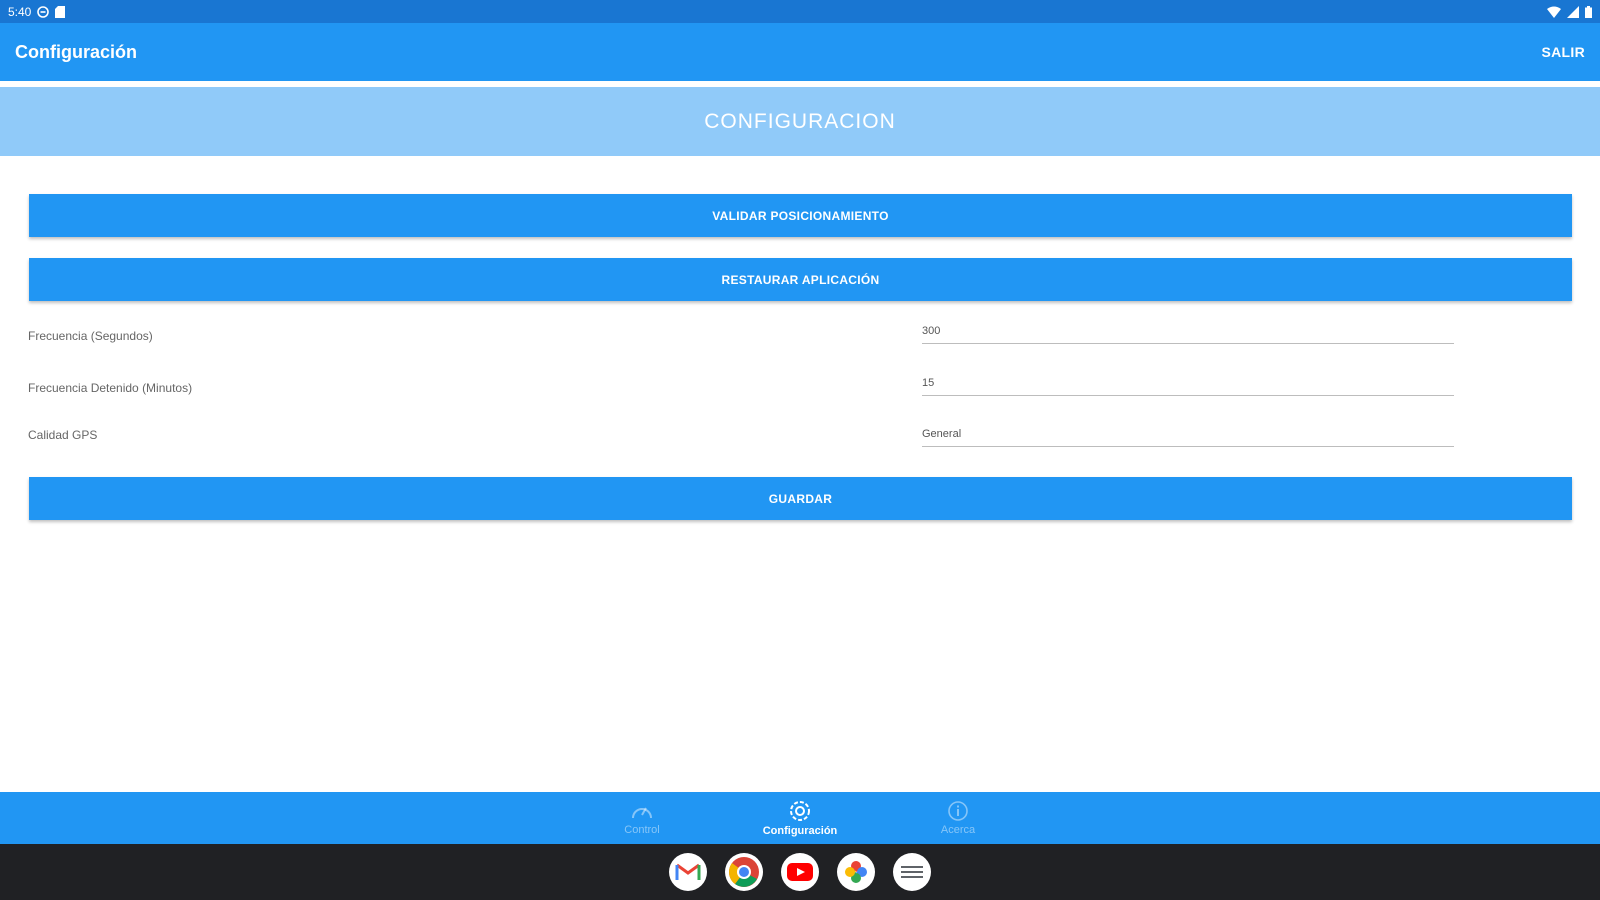 The image size is (1600, 900). I want to click on info-icon, so click(958, 811).